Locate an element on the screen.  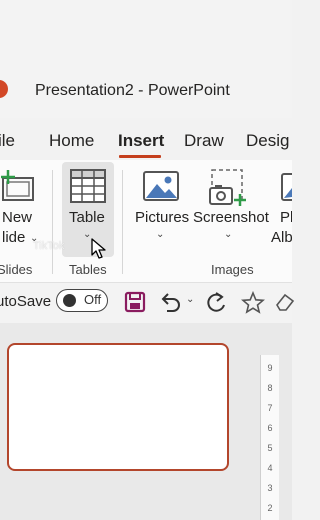
group-label-tables: Tables is located at coordinates (88, 269).